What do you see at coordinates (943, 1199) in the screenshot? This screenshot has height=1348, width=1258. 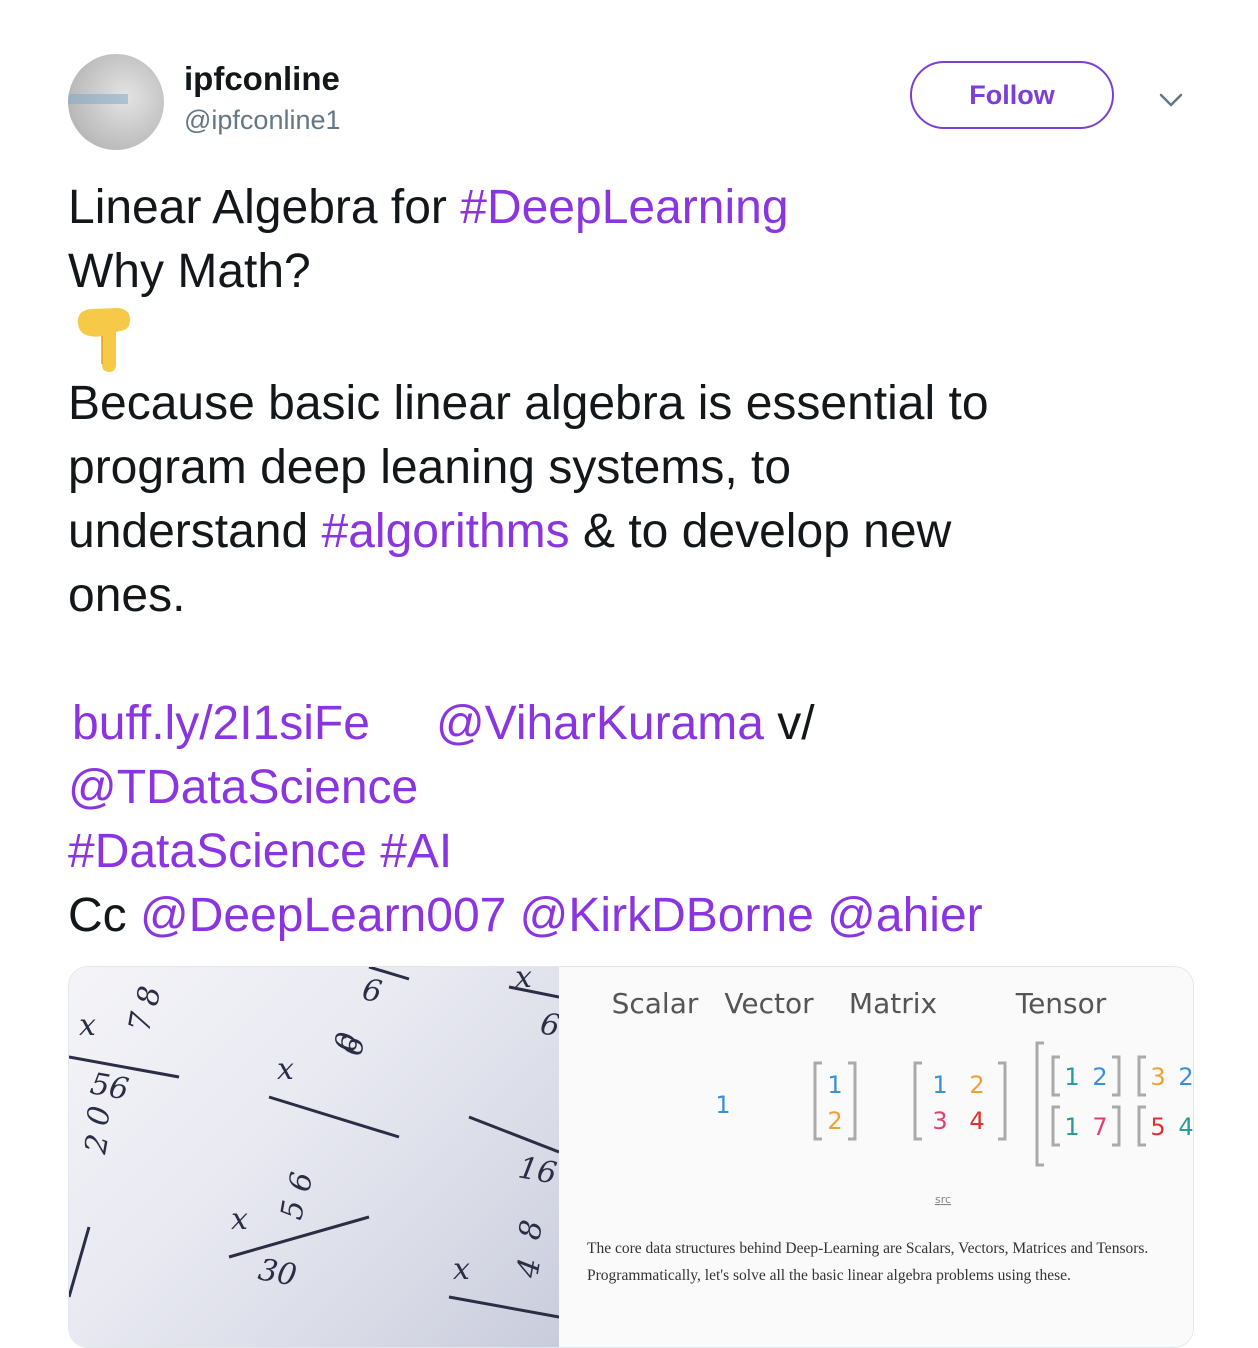 I see `src-link: src` at bounding box center [943, 1199].